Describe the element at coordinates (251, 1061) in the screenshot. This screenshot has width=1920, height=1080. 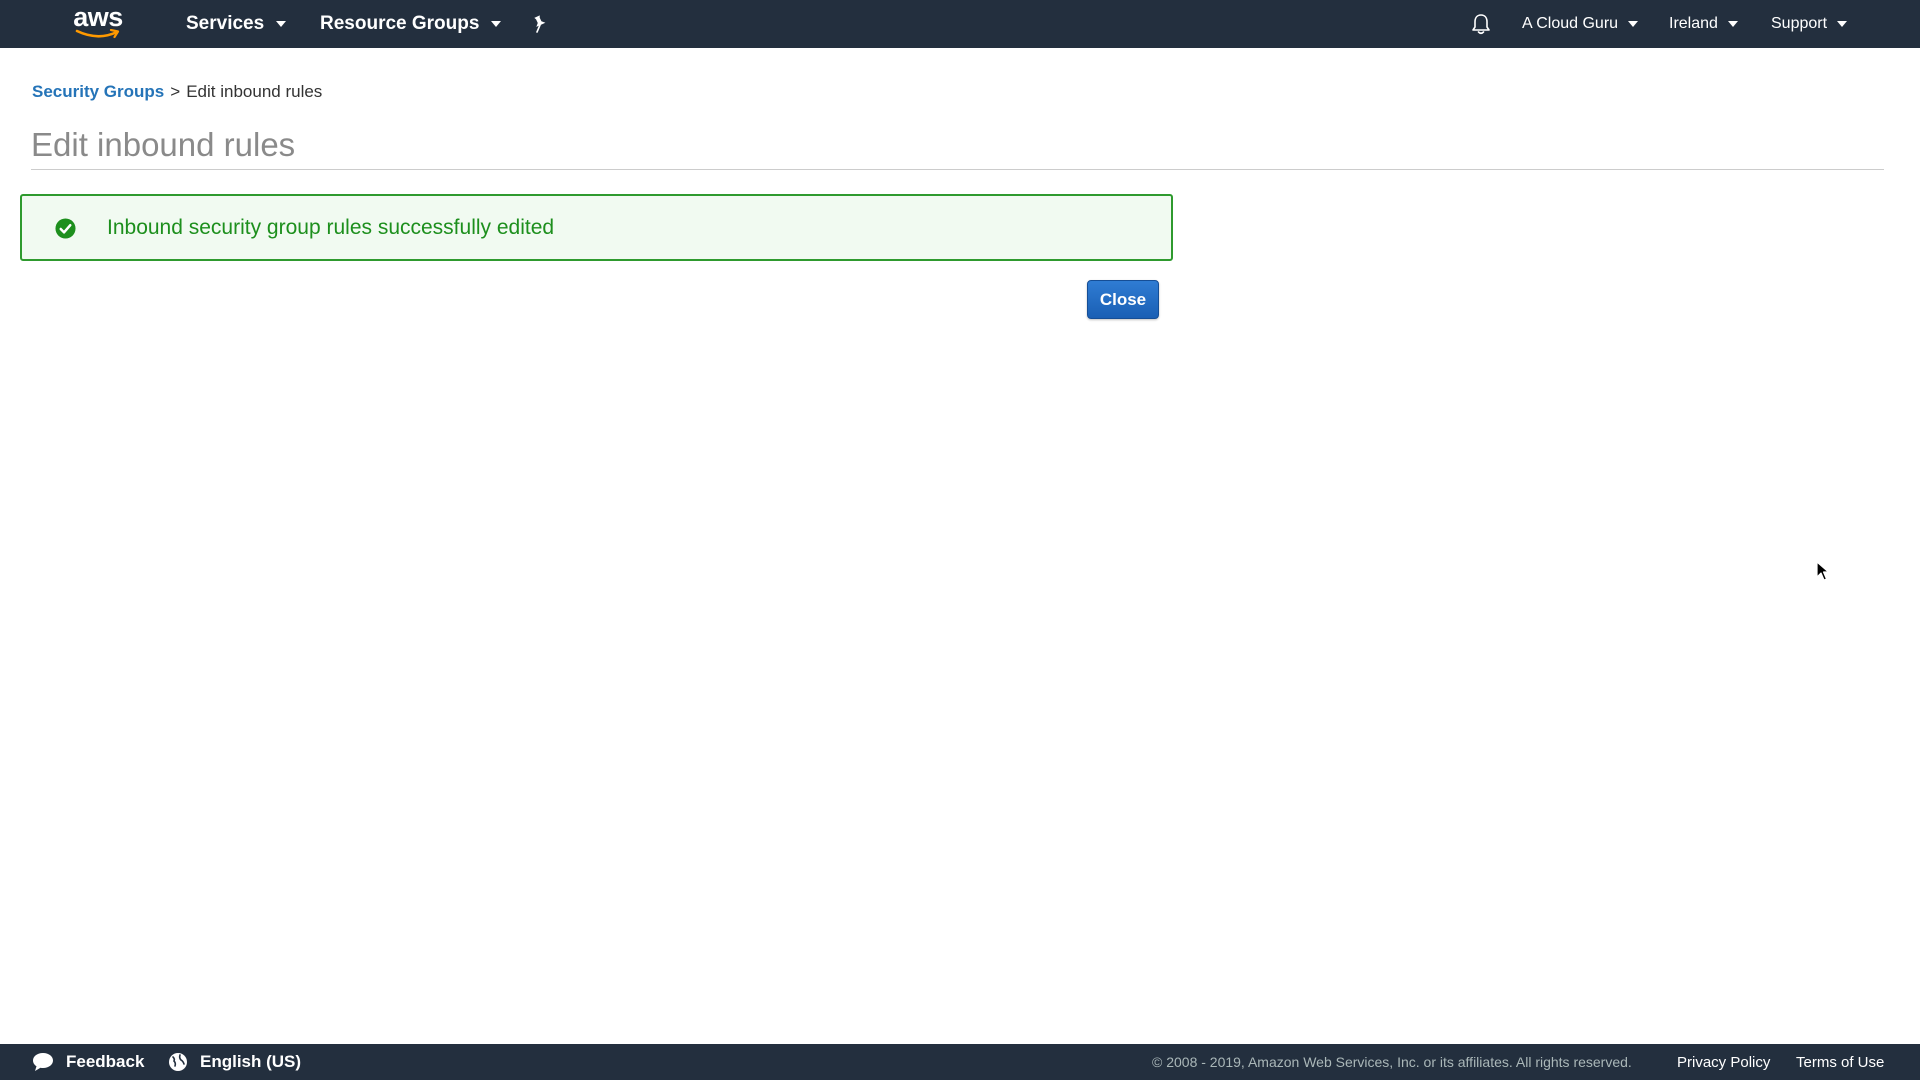
I see `language-label: English (US)` at that location.